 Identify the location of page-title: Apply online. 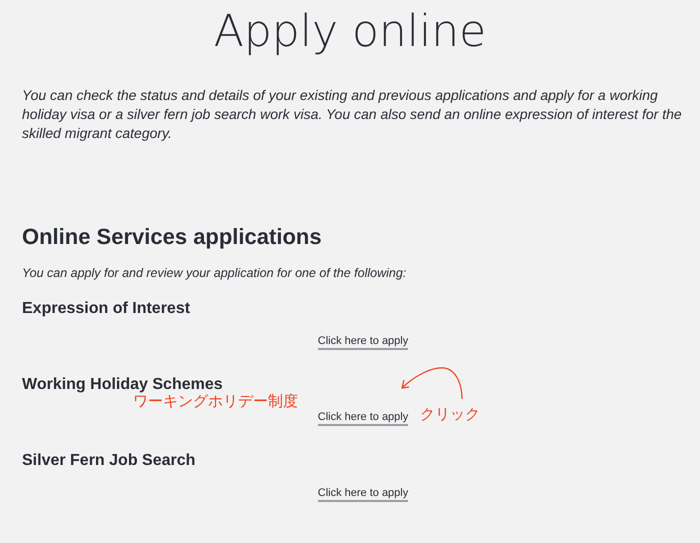
(350, 31).